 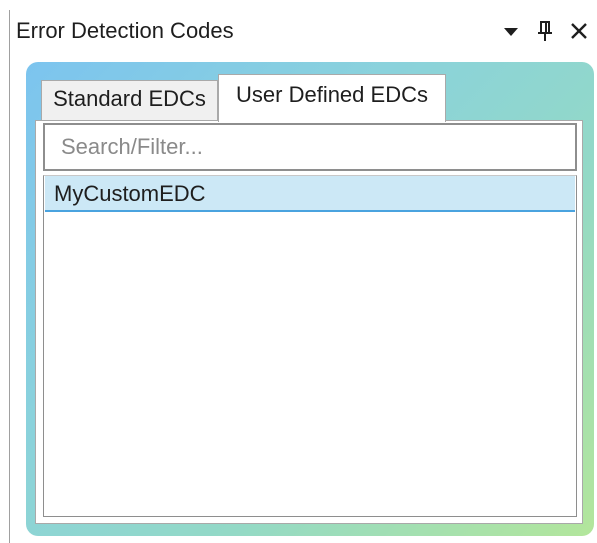 What do you see at coordinates (9, 276) in the screenshot?
I see `panel-left-border` at bounding box center [9, 276].